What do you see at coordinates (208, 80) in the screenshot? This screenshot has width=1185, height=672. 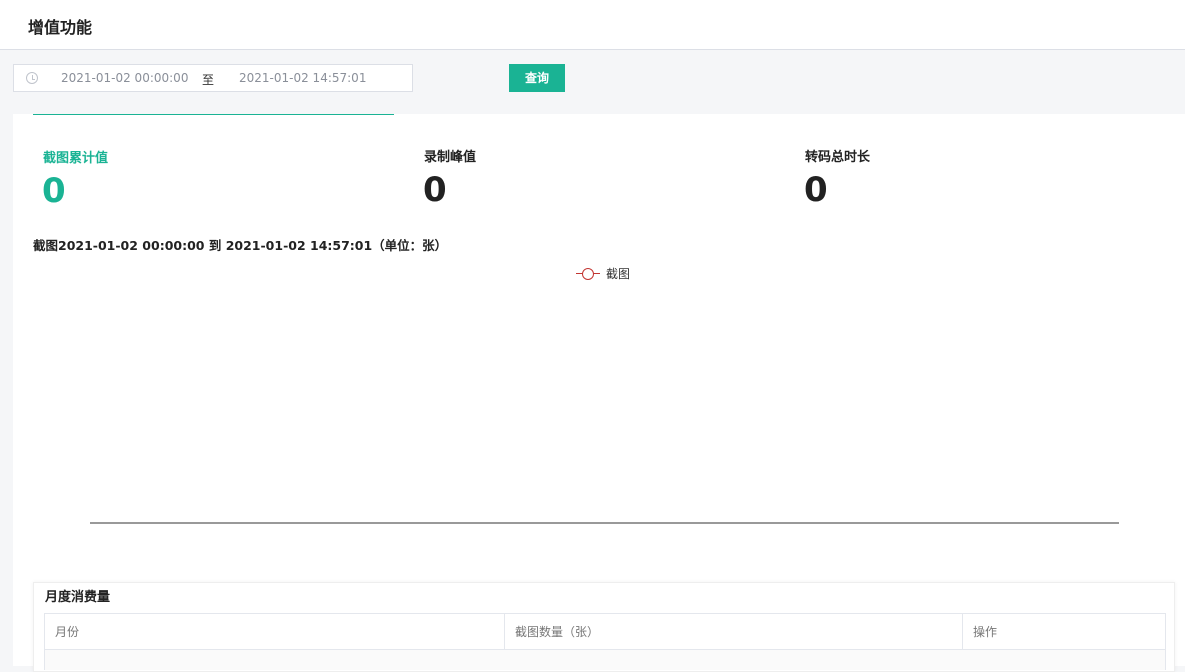 I see `range-separator: 至` at bounding box center [208, 80].